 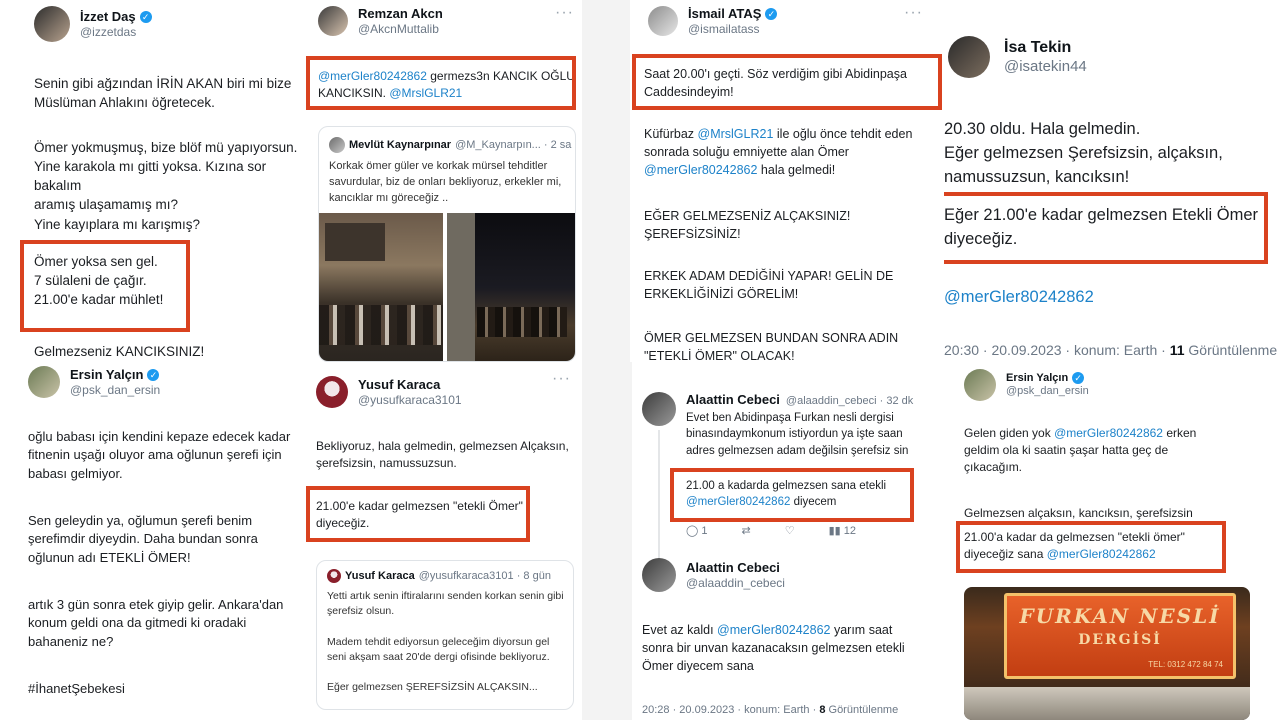 I want to click on tweet-header: Ersin Yalçın ✓ @psk_dan_ersin, so click(x=94, y=382).